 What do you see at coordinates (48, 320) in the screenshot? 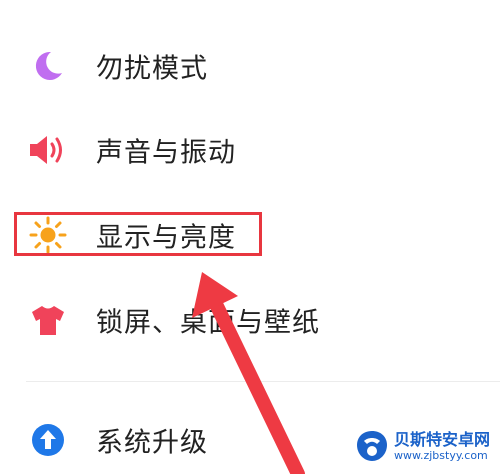
I see `tshirt-icon` at bounding box center [48, 320].